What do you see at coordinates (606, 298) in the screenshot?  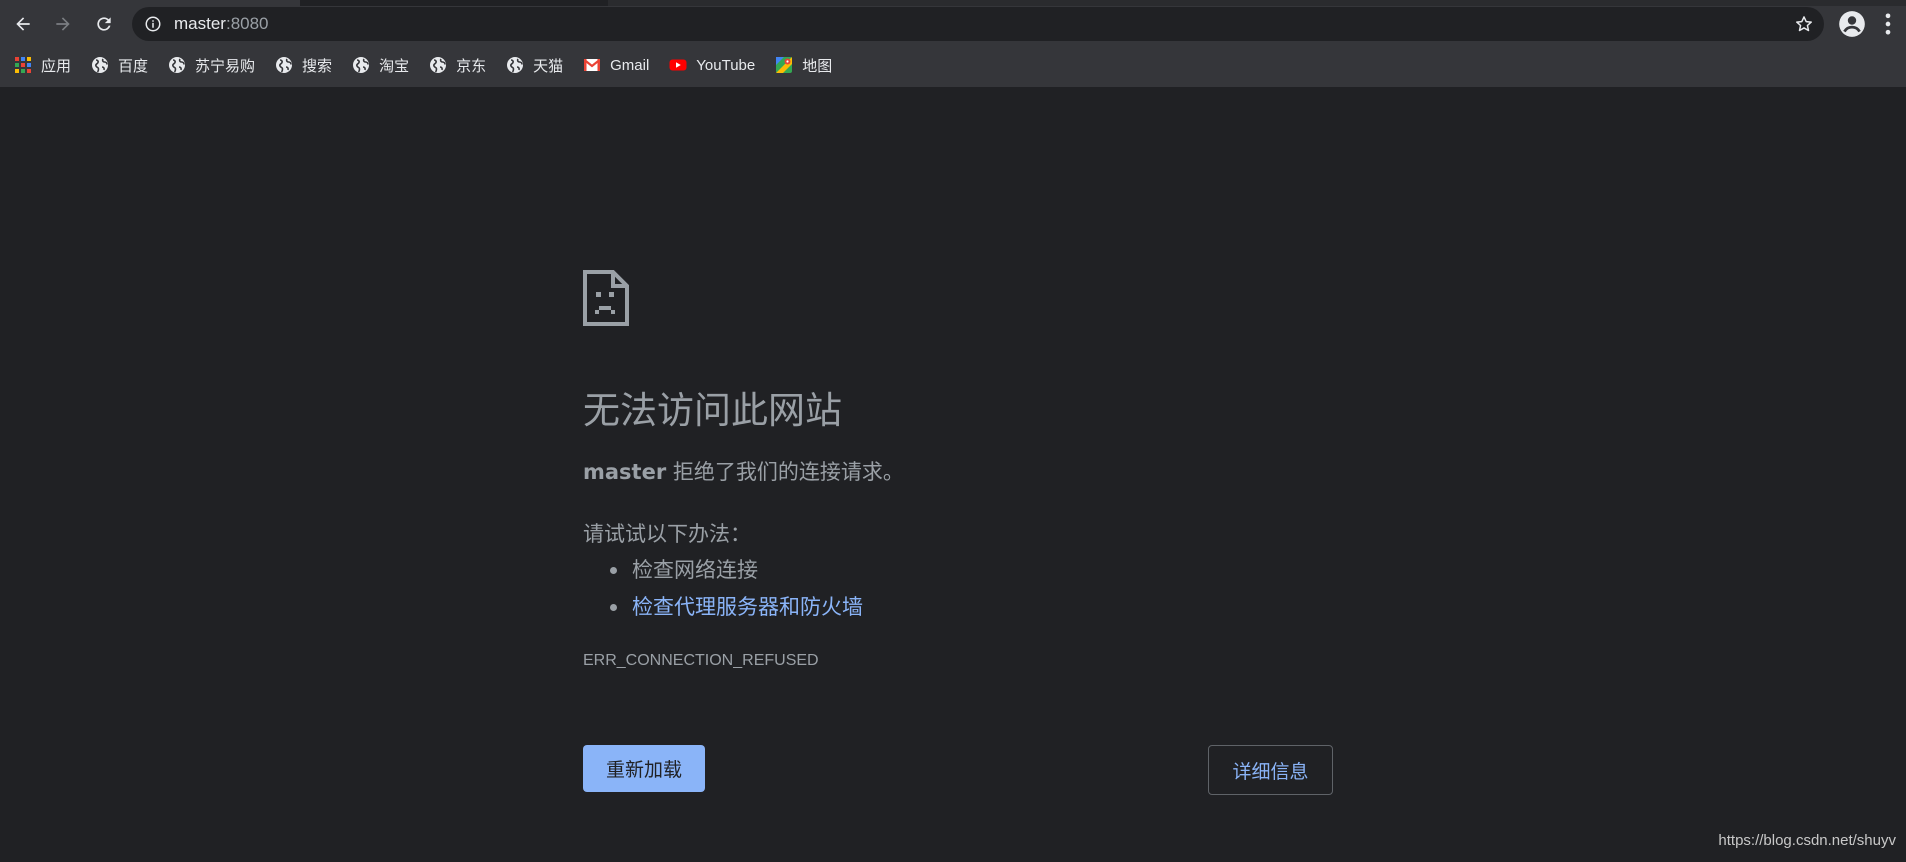 I see `sad-page-icon` at bounding box center [606, 298].